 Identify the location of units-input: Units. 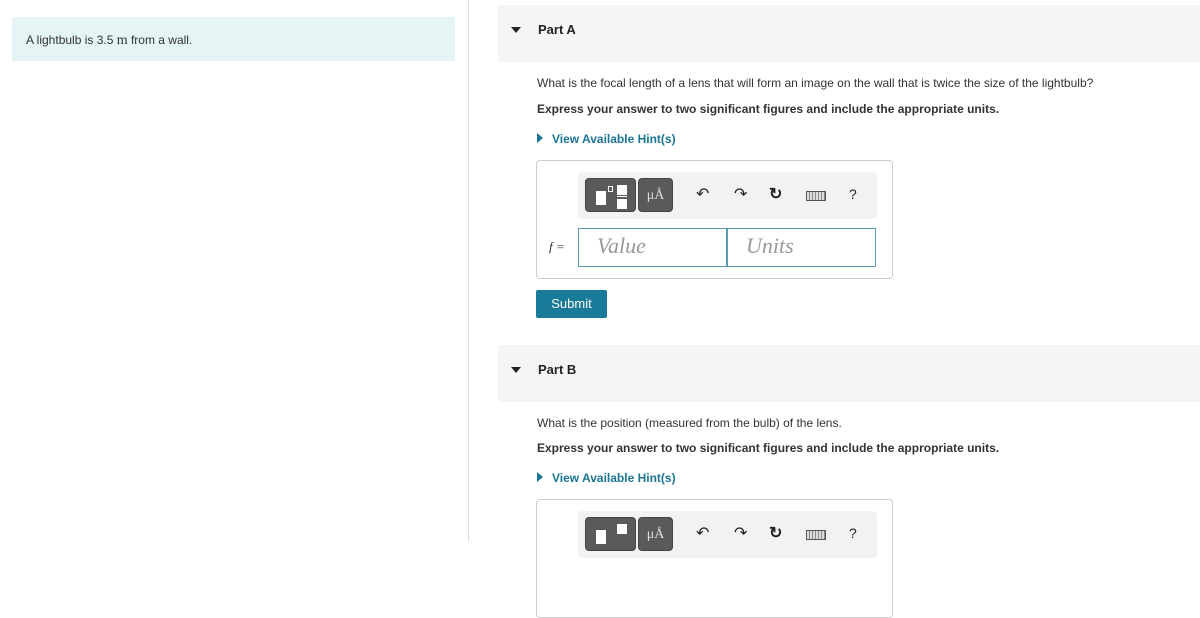
(801, 247).